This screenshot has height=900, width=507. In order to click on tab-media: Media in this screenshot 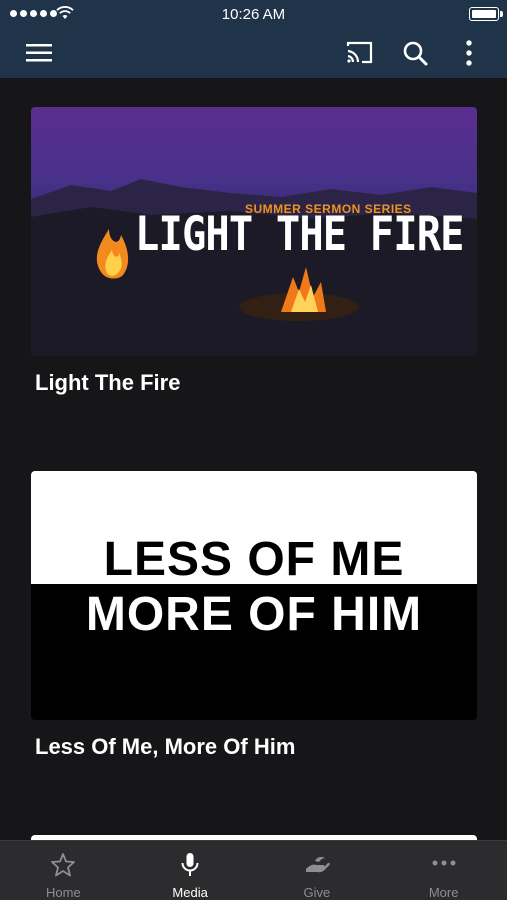, I will do `click(190, 870)`.